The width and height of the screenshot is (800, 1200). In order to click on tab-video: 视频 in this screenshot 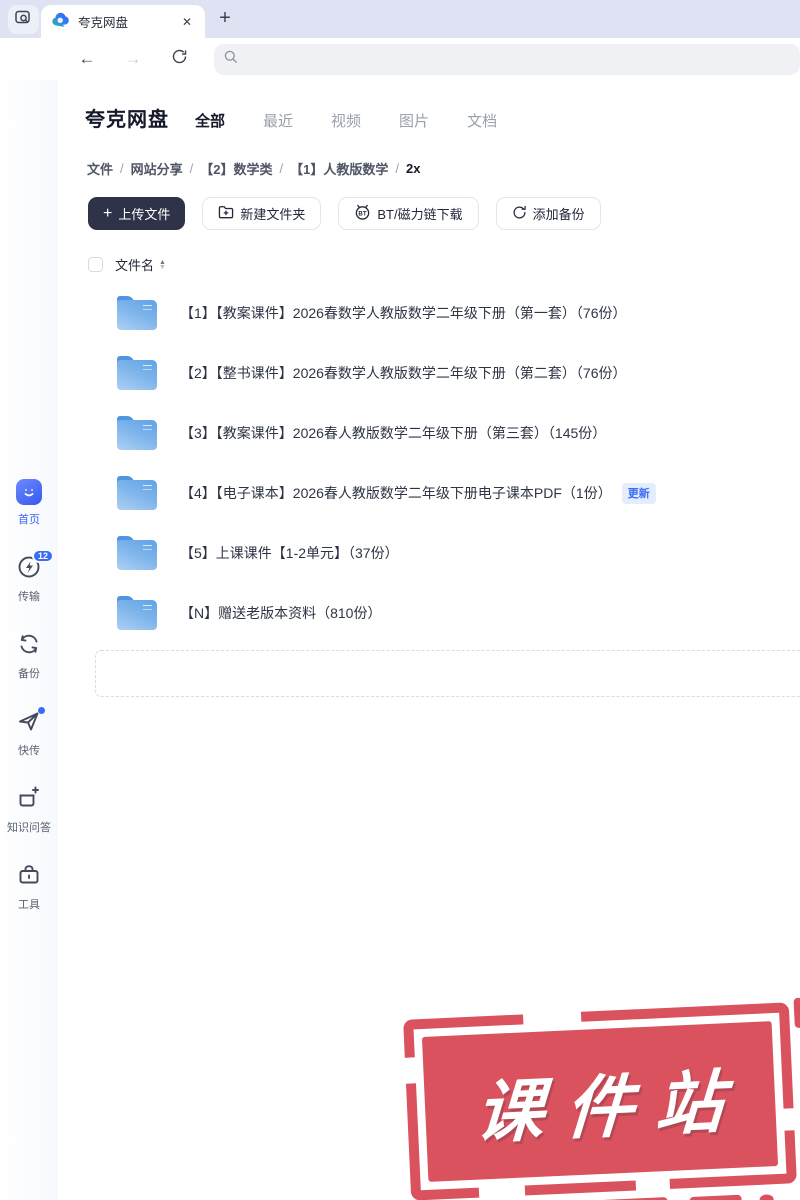, I will do `click(346, 120)`.